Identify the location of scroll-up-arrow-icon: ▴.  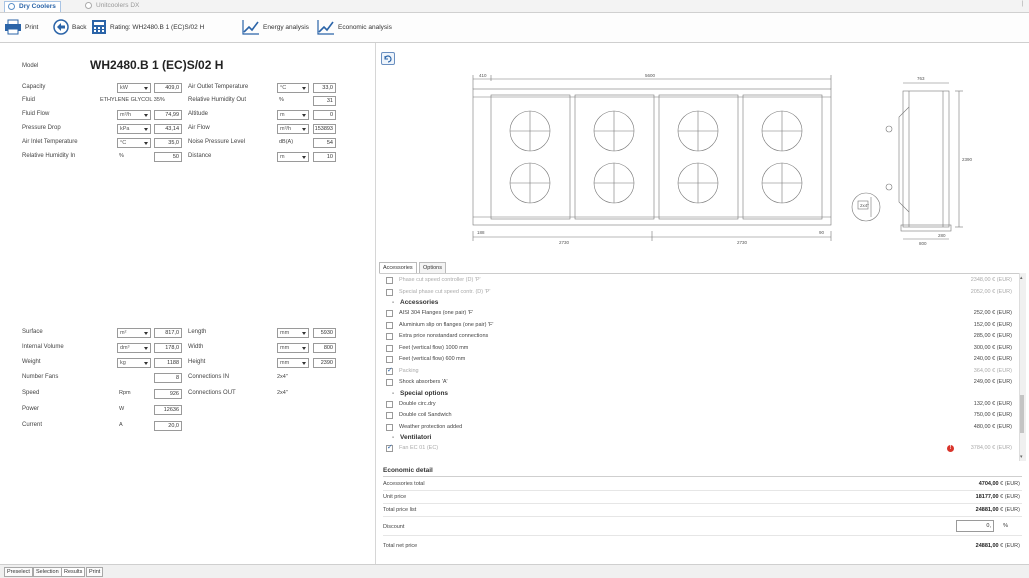
(1021, 278).